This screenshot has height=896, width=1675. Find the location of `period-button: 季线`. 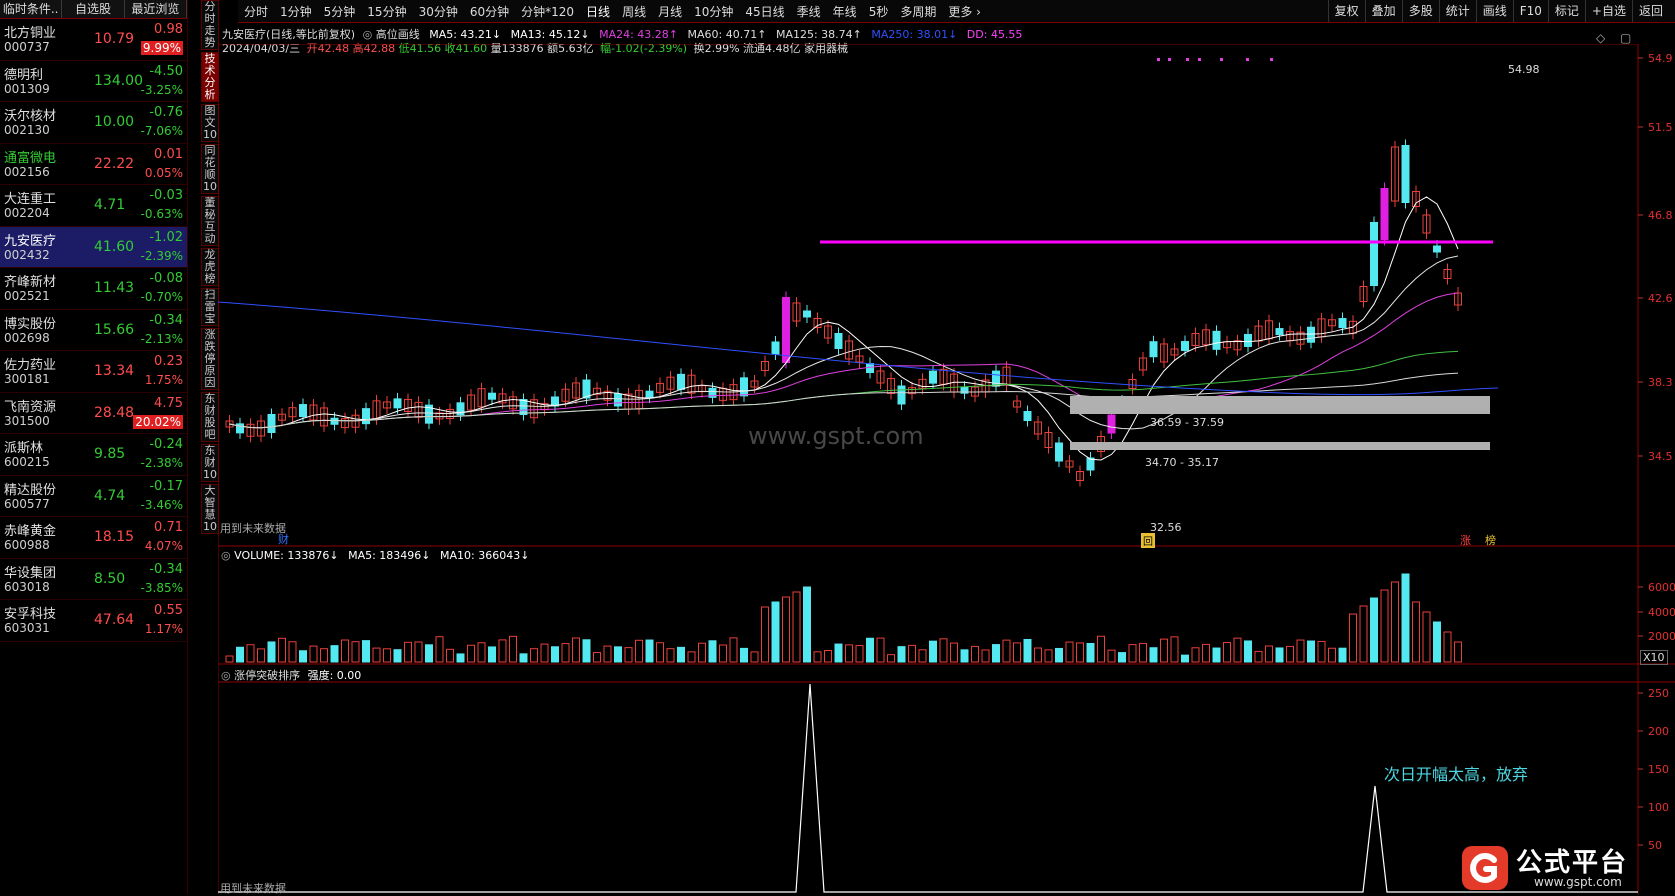

period-button: 季线 is located at coordinates (809, 11).